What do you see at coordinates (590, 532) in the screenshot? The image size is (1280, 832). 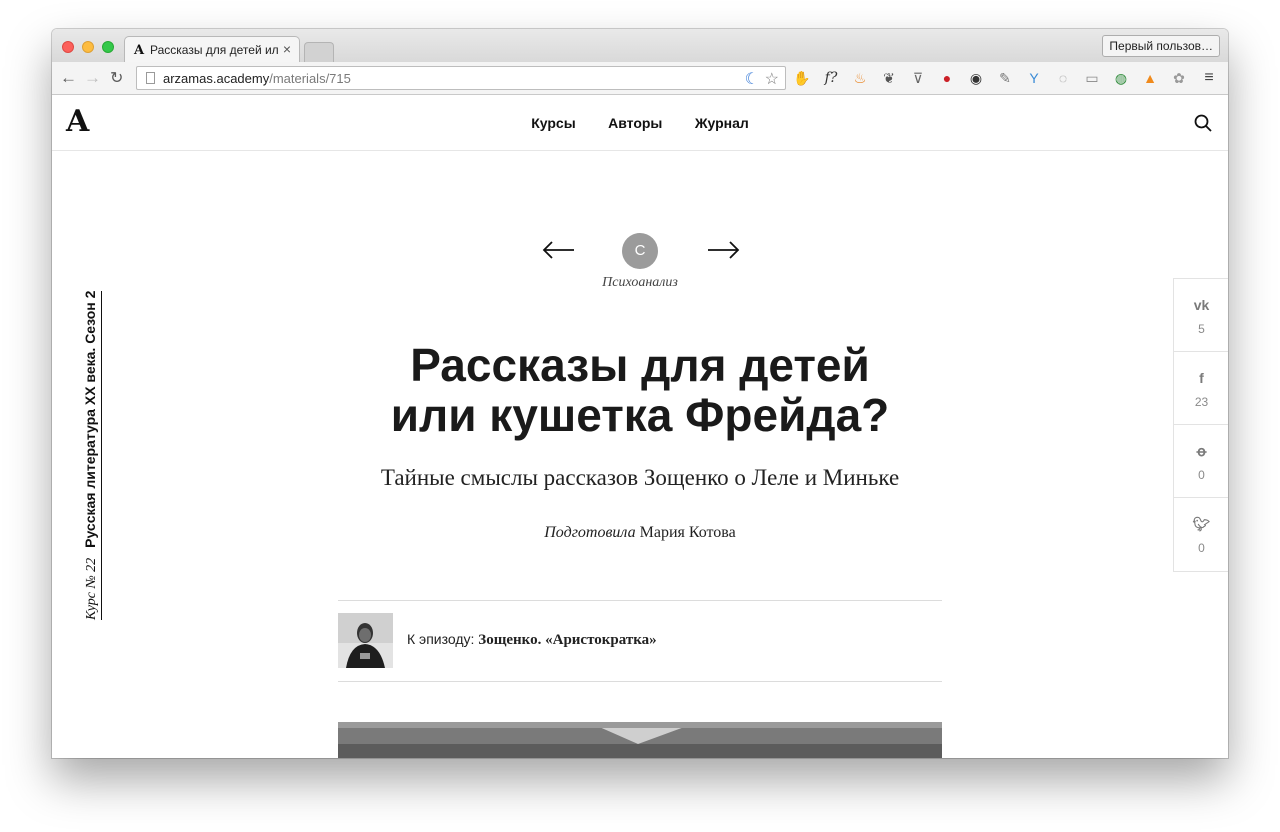 I see `byline-role: Подготовила` at bounding box center [590, 532].